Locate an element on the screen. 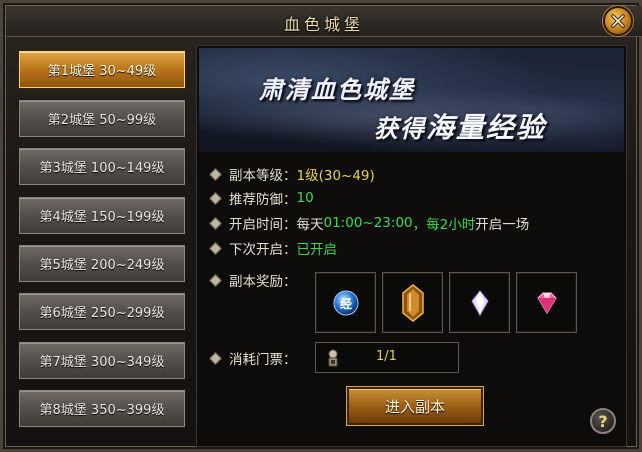 The width and height of the screenshot is (642, 452). amber-crystal-icon is located at coordinates (412, 302).